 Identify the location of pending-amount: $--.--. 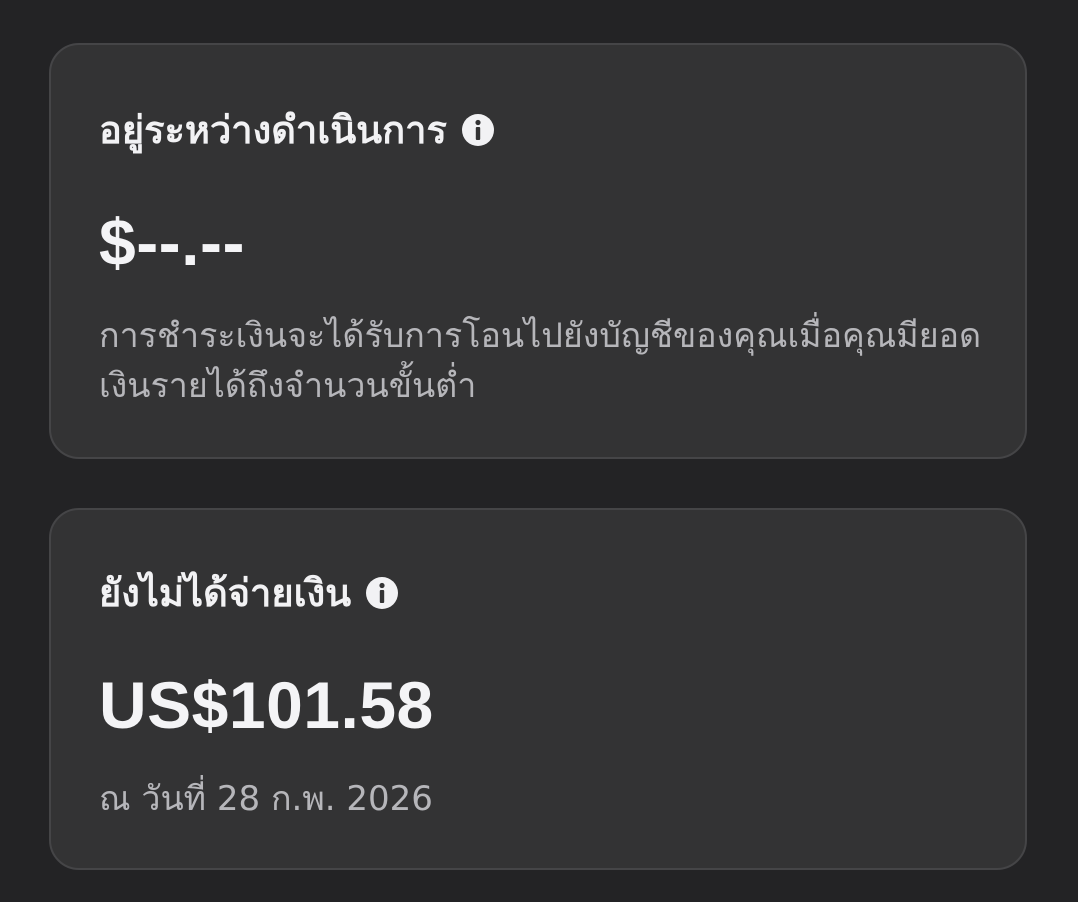
(172, 242).